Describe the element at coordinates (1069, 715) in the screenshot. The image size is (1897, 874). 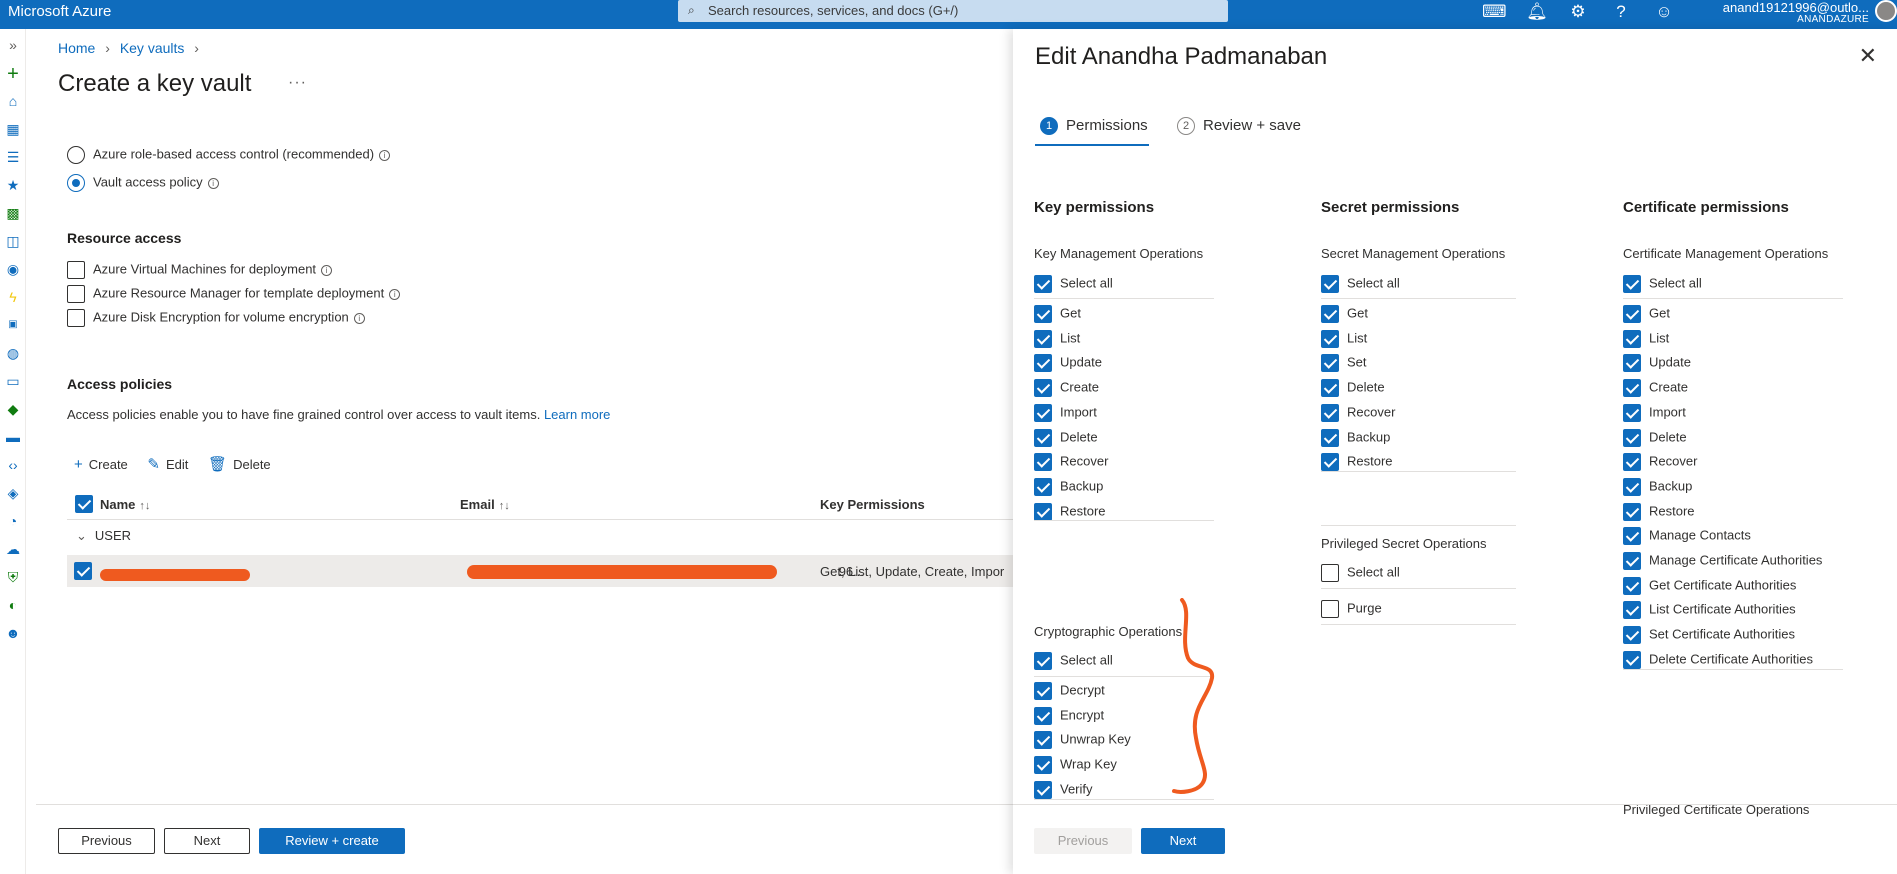
I see `permission-checkbox: Encrypt` at that location.